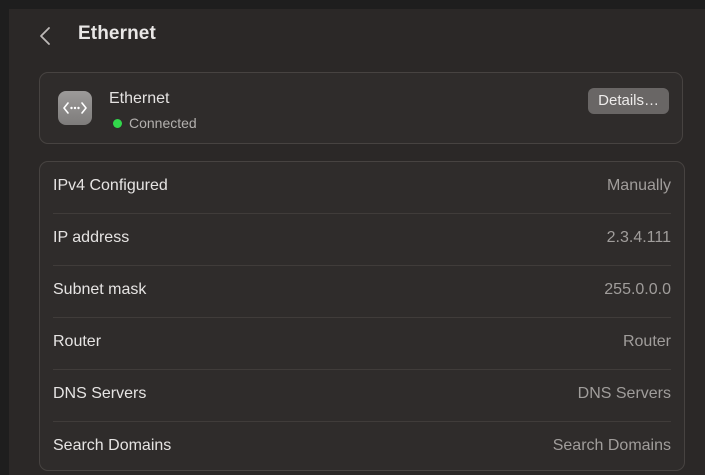  I want to click on row-value: Search Domains, so click(611, 445).